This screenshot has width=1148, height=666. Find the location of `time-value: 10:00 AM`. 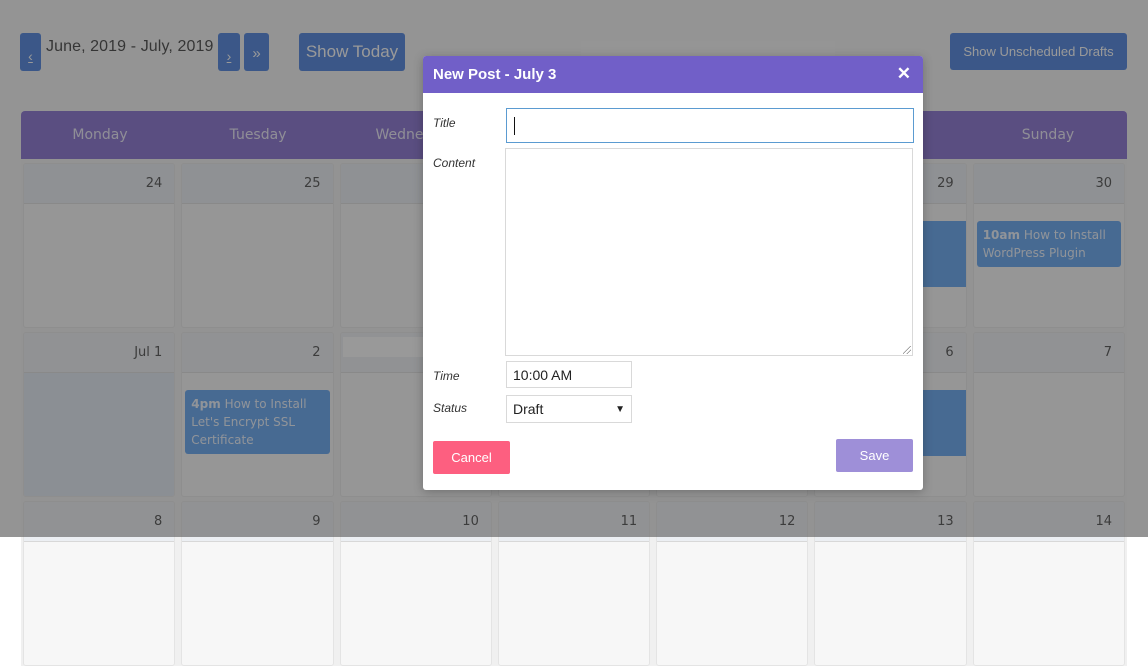

time-value: 10:00 AM is located at coordinates (543, 374).